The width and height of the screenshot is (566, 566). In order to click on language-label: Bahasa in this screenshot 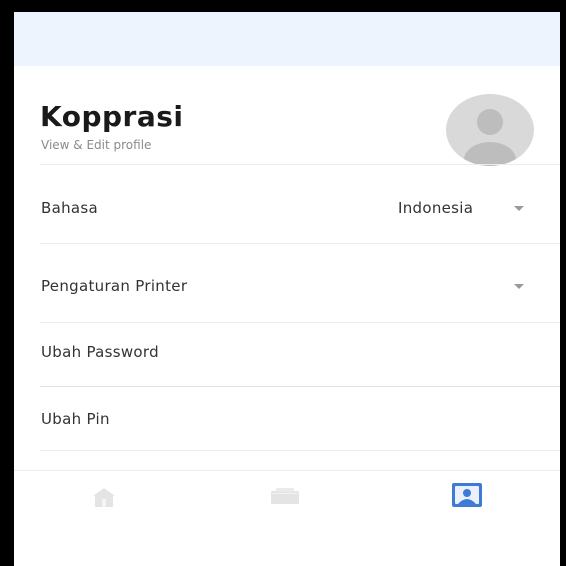, I will do `click(69, 208)`.